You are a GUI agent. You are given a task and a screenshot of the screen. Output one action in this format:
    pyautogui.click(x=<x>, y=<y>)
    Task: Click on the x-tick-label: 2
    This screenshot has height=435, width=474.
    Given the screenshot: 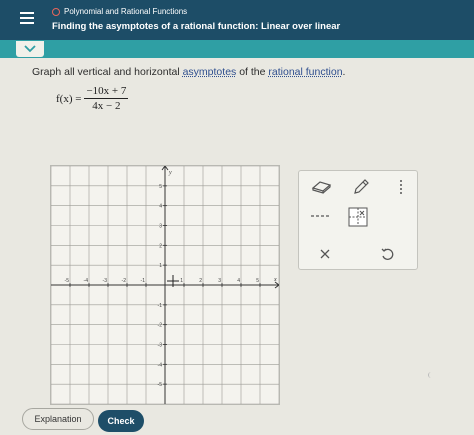 What is the action you would take?
    pyautogui.click(x=200, y=281)
    